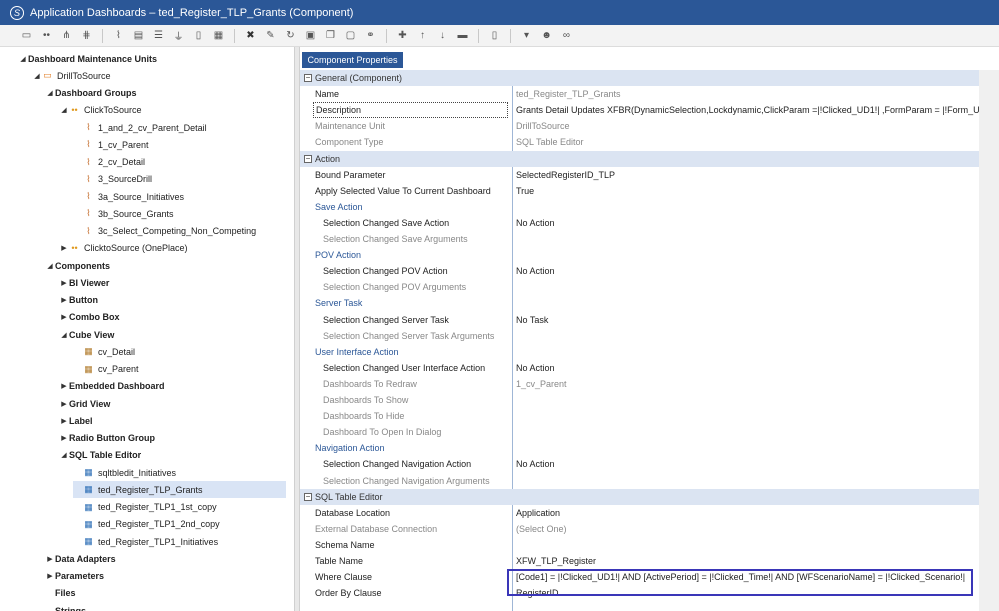 This screenshot has height=611, width=999. What do you see at coordinates (60, 593) in the screenshot?
I see `tree-item: Files` at bounding box center [60, 593].